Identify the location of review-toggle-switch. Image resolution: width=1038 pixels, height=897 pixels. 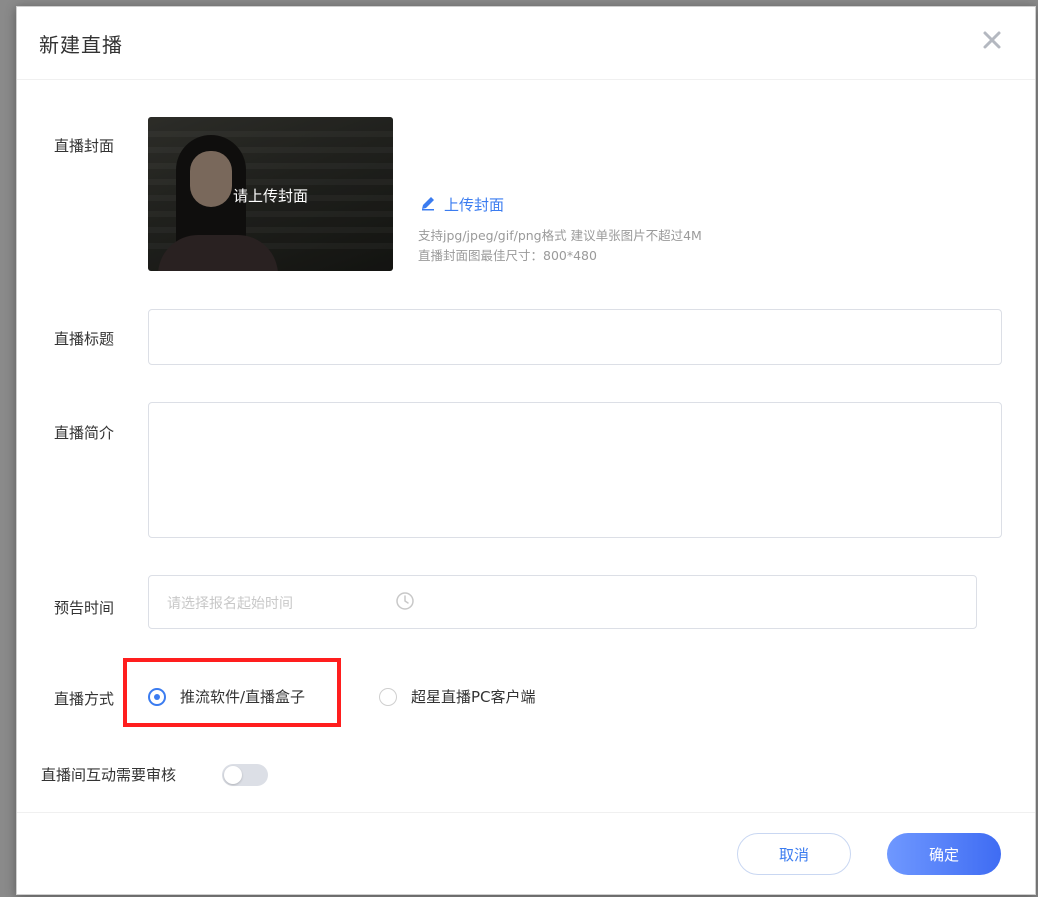
(245, 775).